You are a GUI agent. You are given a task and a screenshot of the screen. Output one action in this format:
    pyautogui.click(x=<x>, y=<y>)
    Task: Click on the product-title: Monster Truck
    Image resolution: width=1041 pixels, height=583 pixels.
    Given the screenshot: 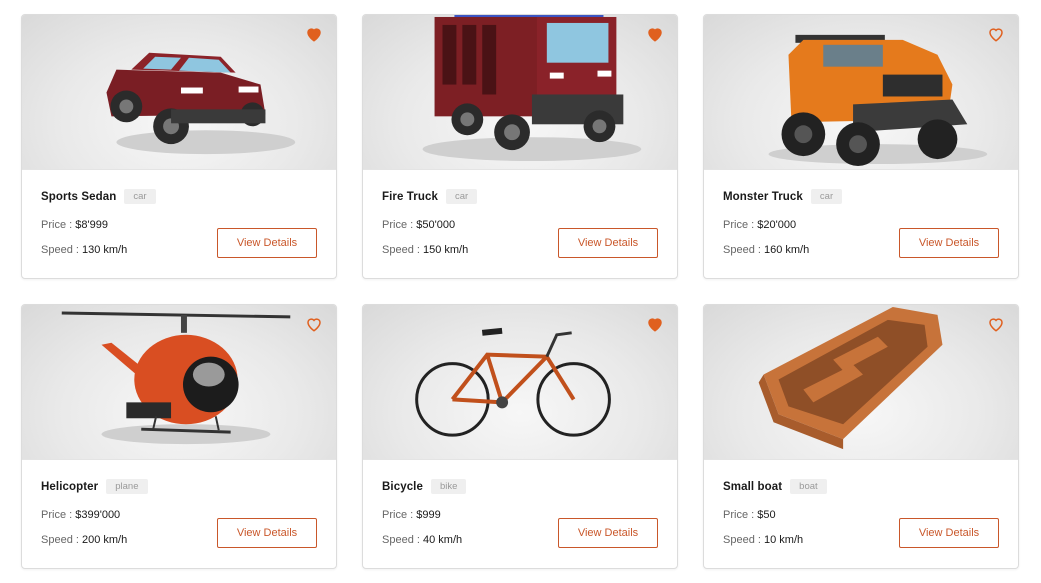 What is the action you would take?
    pyautogui.click(x=763, y=196)
    